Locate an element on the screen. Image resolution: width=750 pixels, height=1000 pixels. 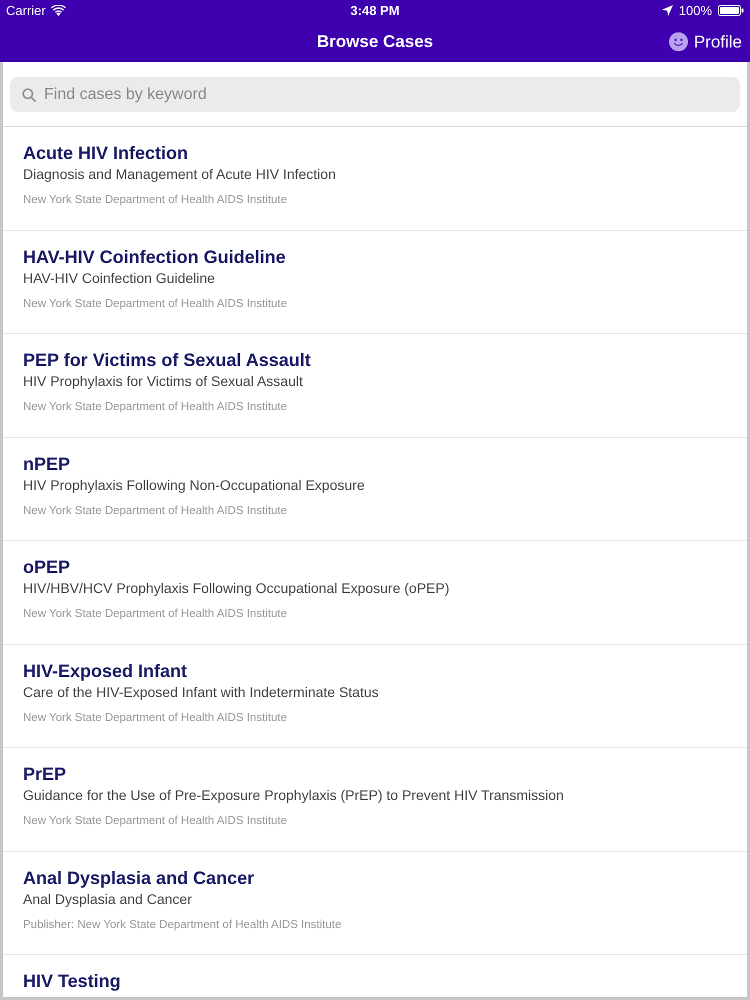
screen-title: Browse Cases is located at coordinates (375, 41).